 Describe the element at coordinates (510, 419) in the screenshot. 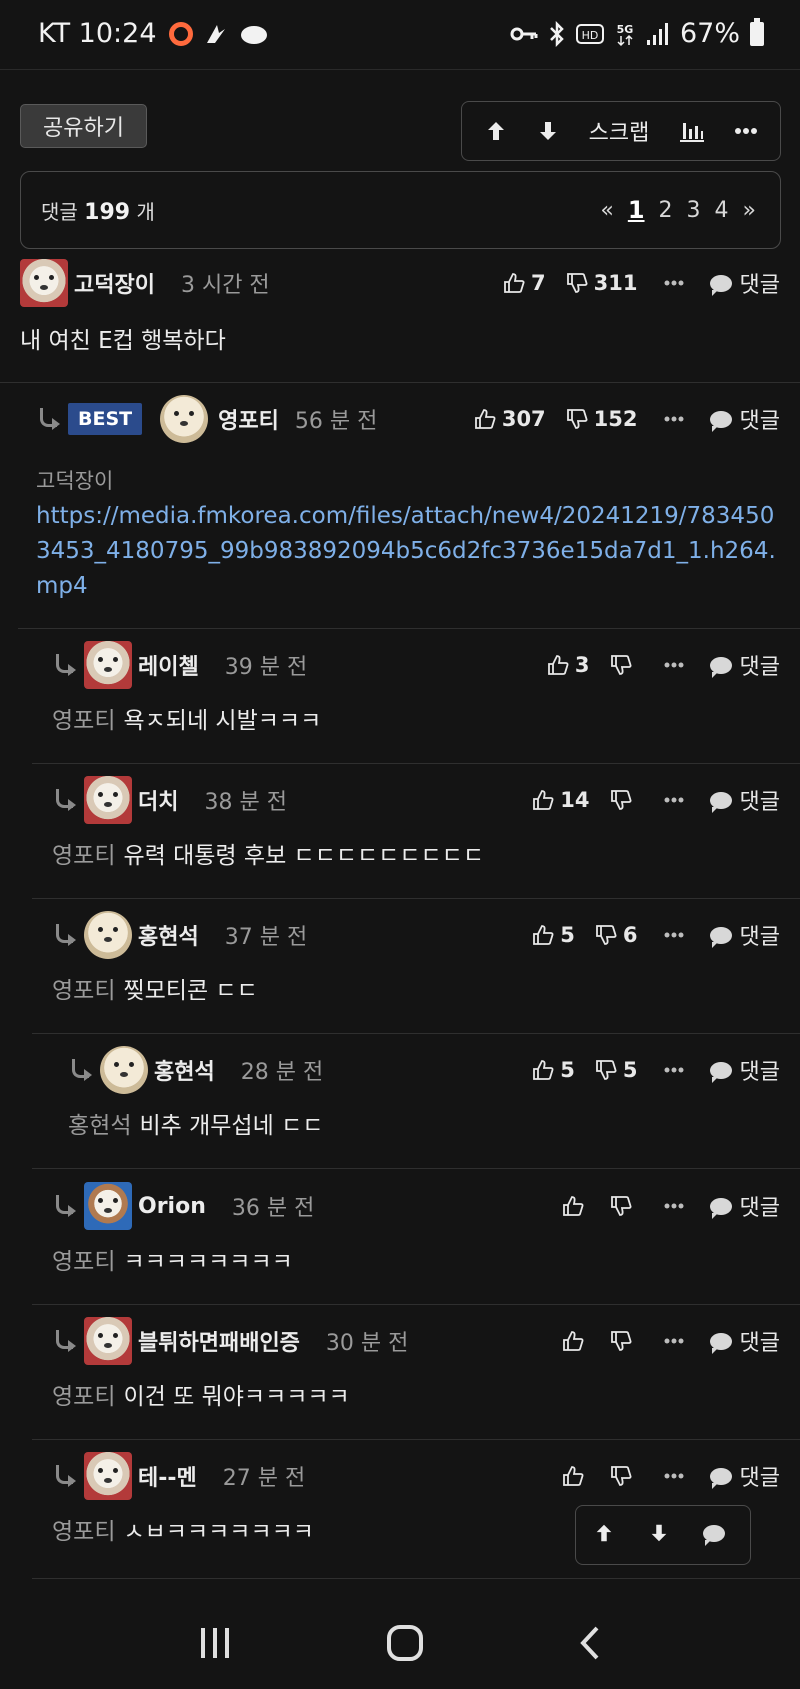

I see `upvote-button: 307` at that location.